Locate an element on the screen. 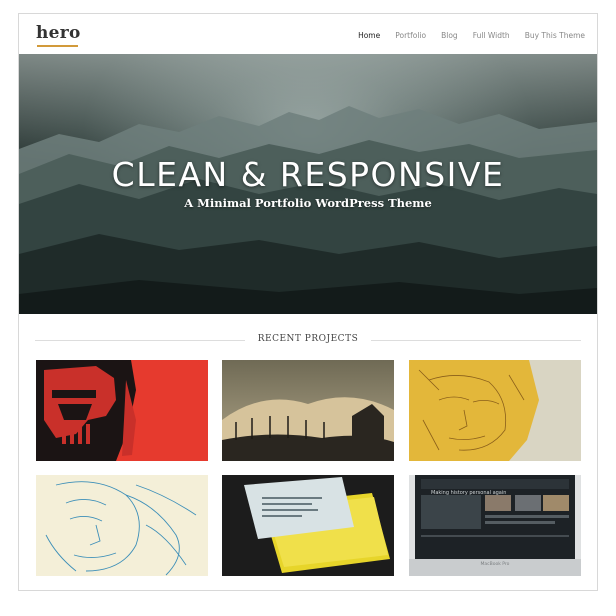 Image resolution: width=616 pixels, height=616 pixels. line-art-face-blue is located at coordinates (122, 525).